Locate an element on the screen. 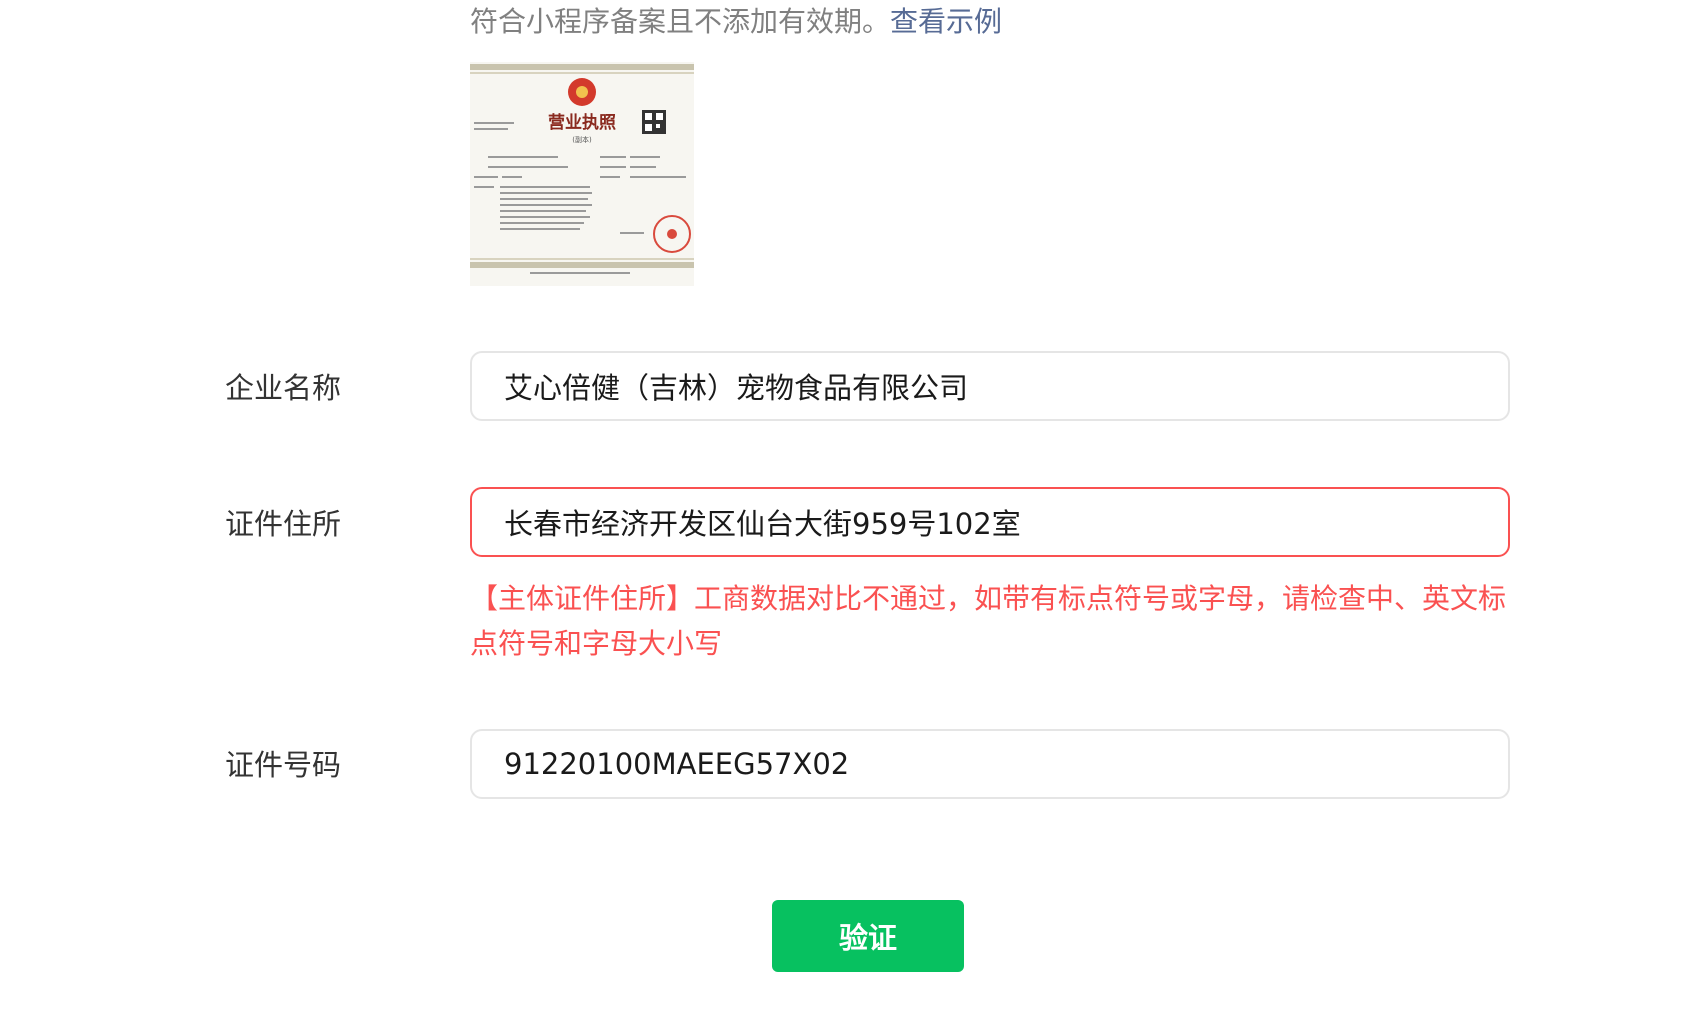 The width and height of the screenshot is (1694, 1022). hint-description: 符合小程序备案且不添加有效期。 is located at coordinates (680, 21).